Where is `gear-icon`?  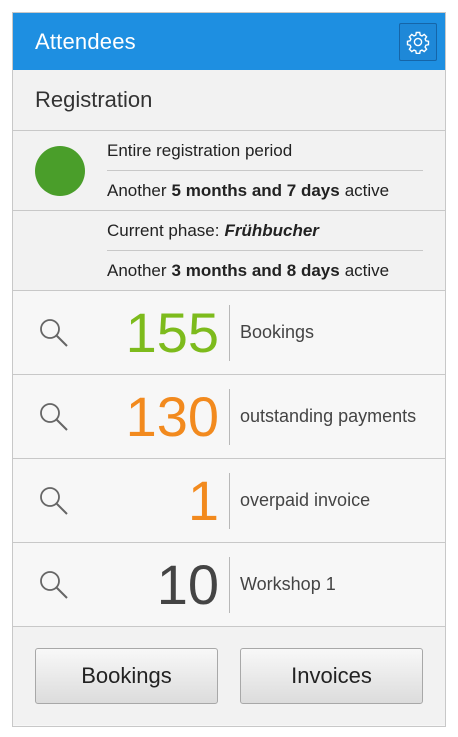
gear-icon is located at coordinates (418, 42).